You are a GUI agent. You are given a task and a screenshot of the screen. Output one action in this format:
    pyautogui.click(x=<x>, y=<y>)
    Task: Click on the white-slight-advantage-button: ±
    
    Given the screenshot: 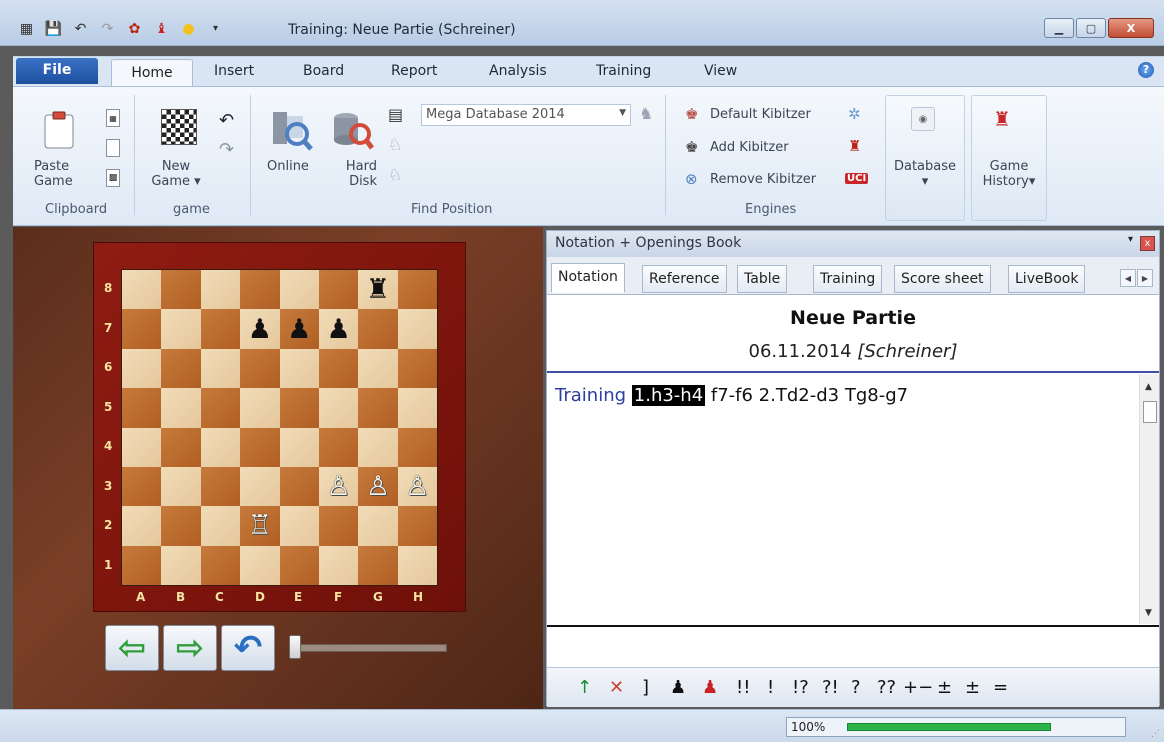 What is the action you would take?
    pyautogui.click(x=972, y=687)
    